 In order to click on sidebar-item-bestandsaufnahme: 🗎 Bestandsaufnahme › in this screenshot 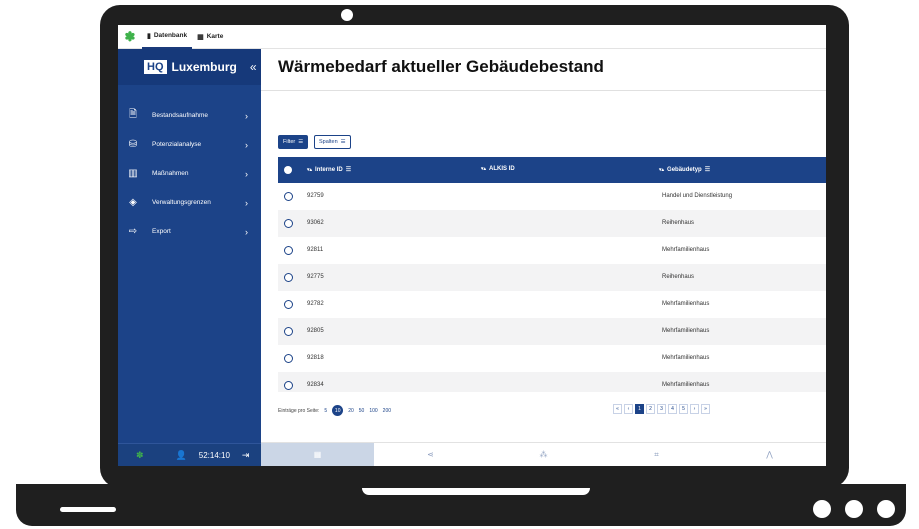, I will do `click(189, 115)`.